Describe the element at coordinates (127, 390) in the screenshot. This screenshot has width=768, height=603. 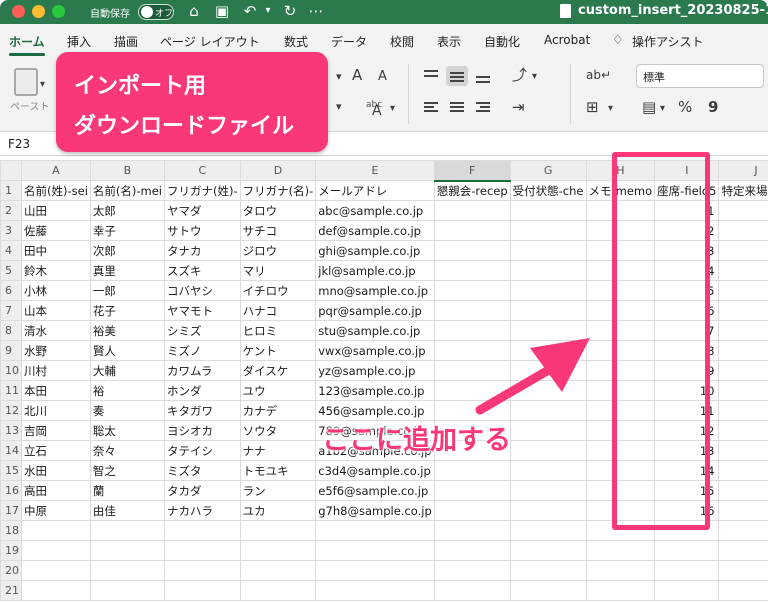
I see `table-cell: 裕` at that location.